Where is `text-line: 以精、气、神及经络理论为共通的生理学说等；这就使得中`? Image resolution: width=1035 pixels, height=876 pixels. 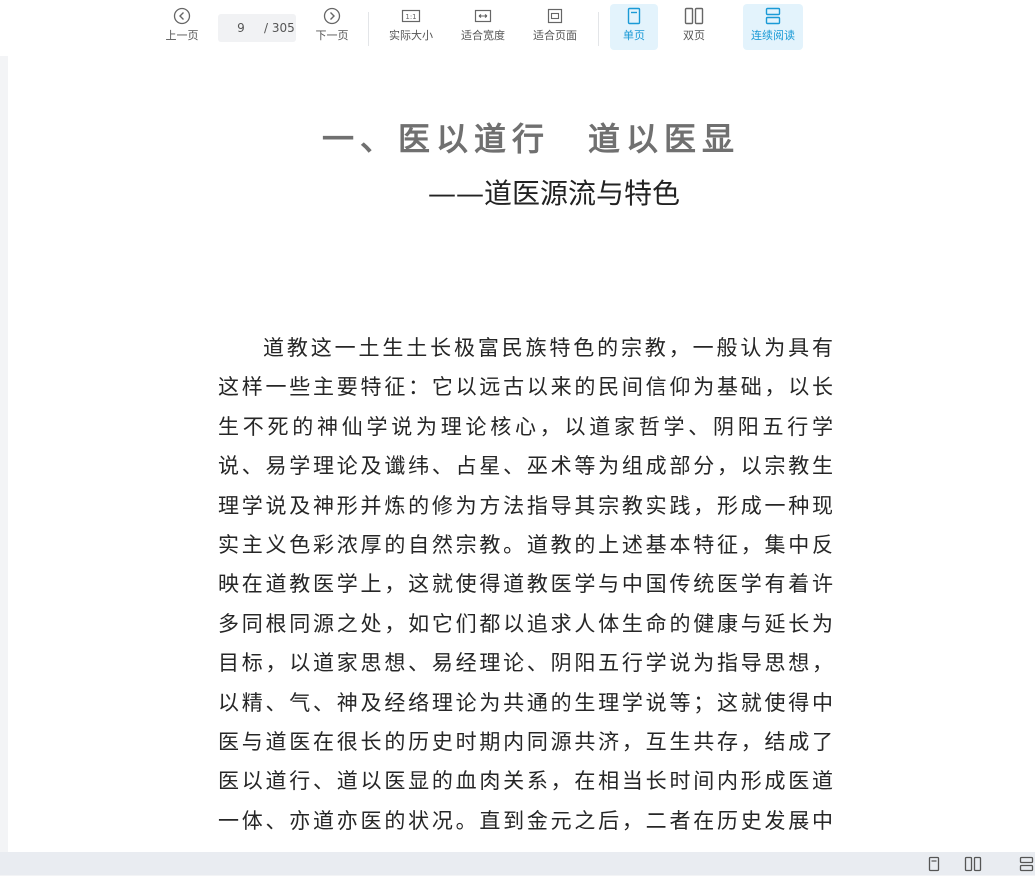
text-line: 以精、气、神及经络理论为共通的生理学说等；这就使得中 is located at coordinates (526, 702).